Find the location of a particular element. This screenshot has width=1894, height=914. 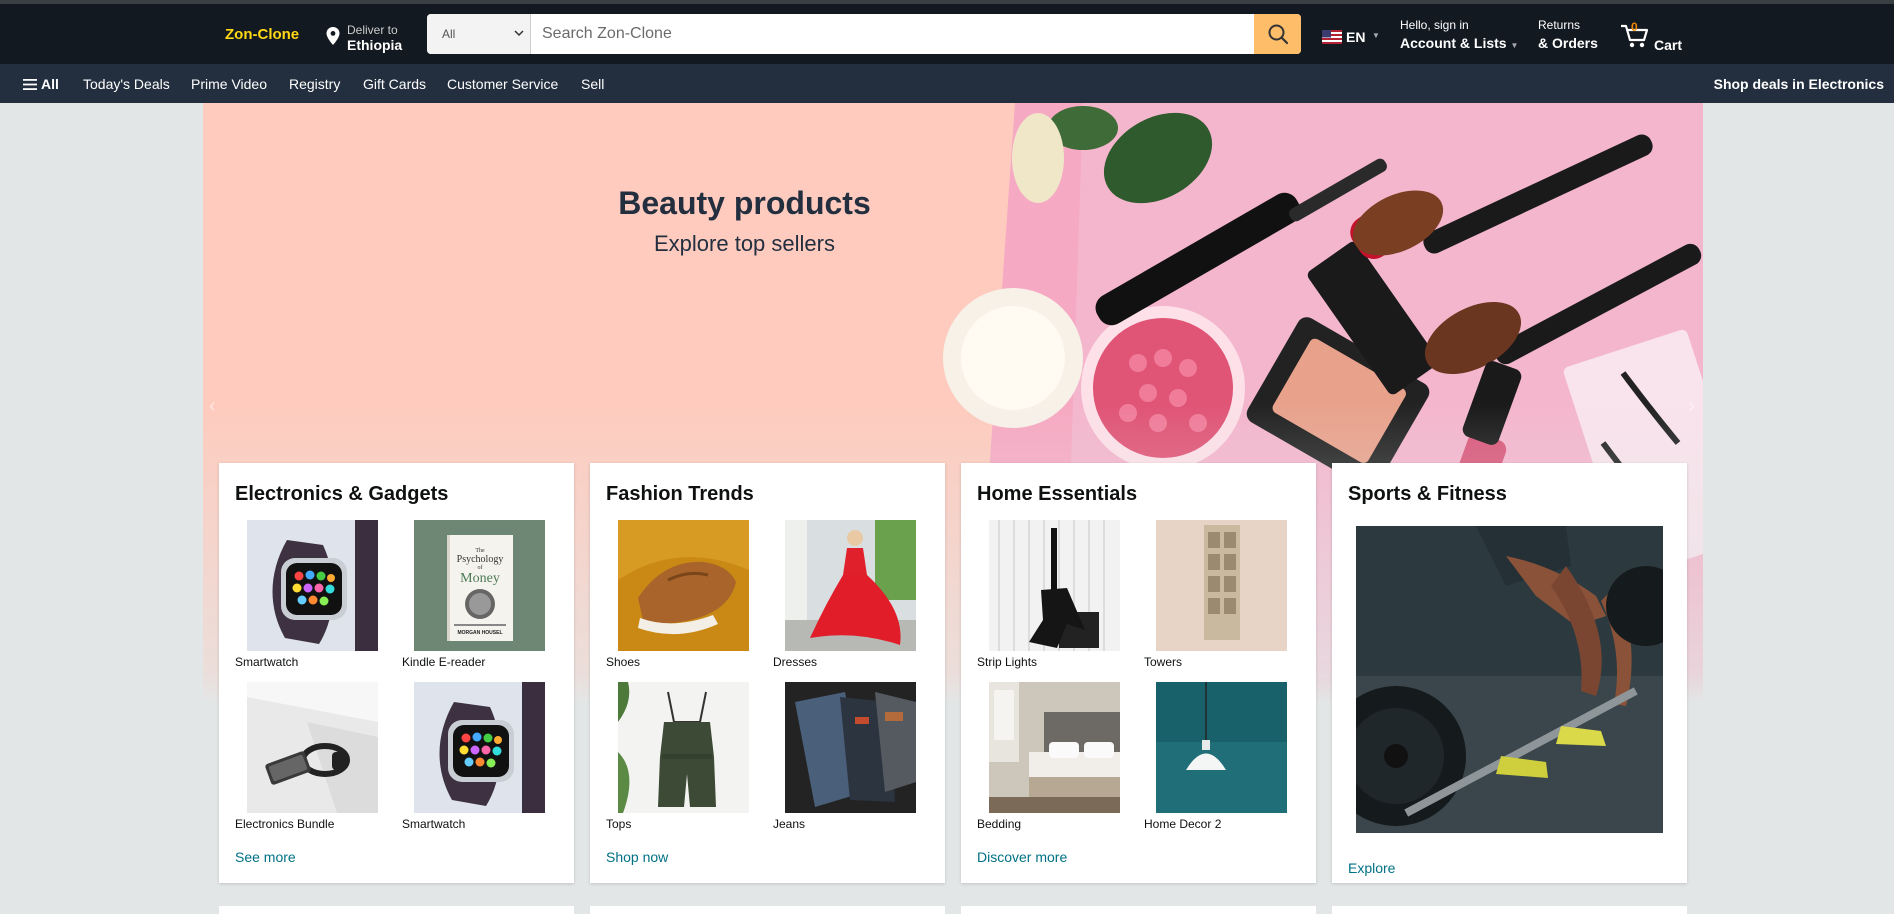

product-label: Bedding is located at coordinates (999, 824).